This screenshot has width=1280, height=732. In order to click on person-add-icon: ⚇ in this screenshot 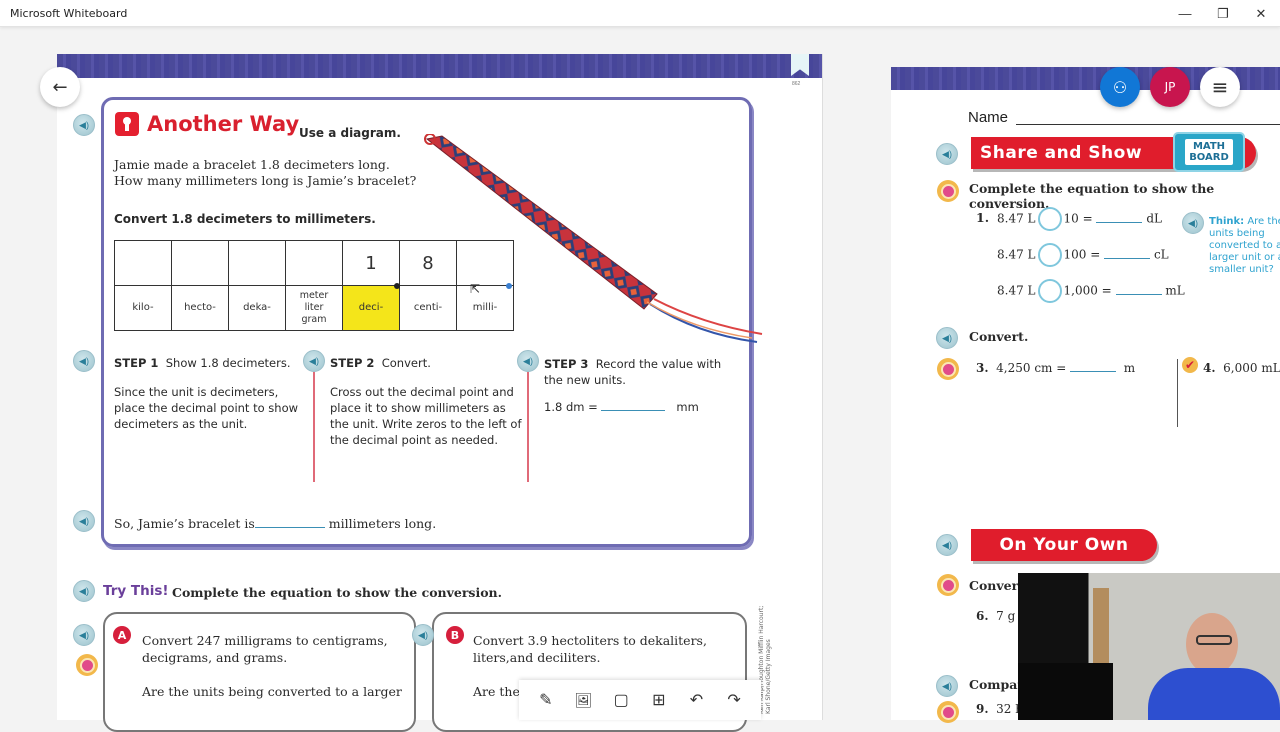, I will do `click(1120, 87)`.